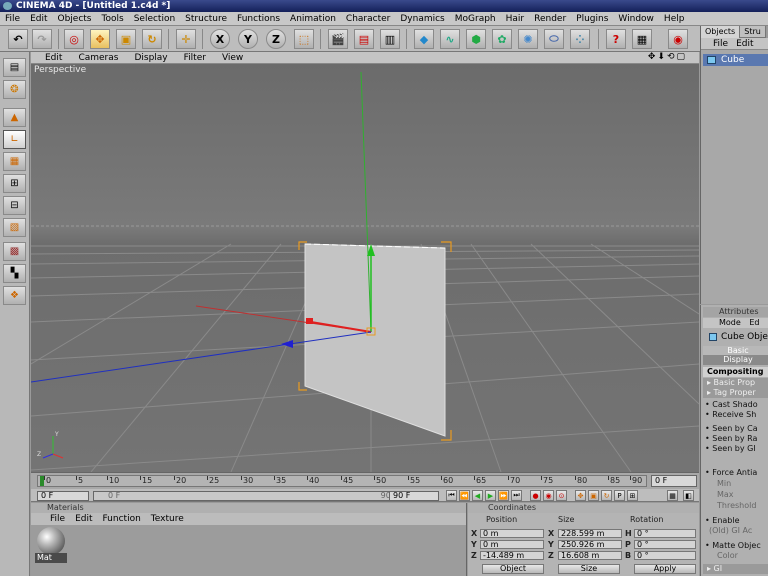 The height and width of the screenshot is (576, 768). Describe the element at coordinates (721, 32) in the screenshot. I see `tab-objects: Objects` at that location.